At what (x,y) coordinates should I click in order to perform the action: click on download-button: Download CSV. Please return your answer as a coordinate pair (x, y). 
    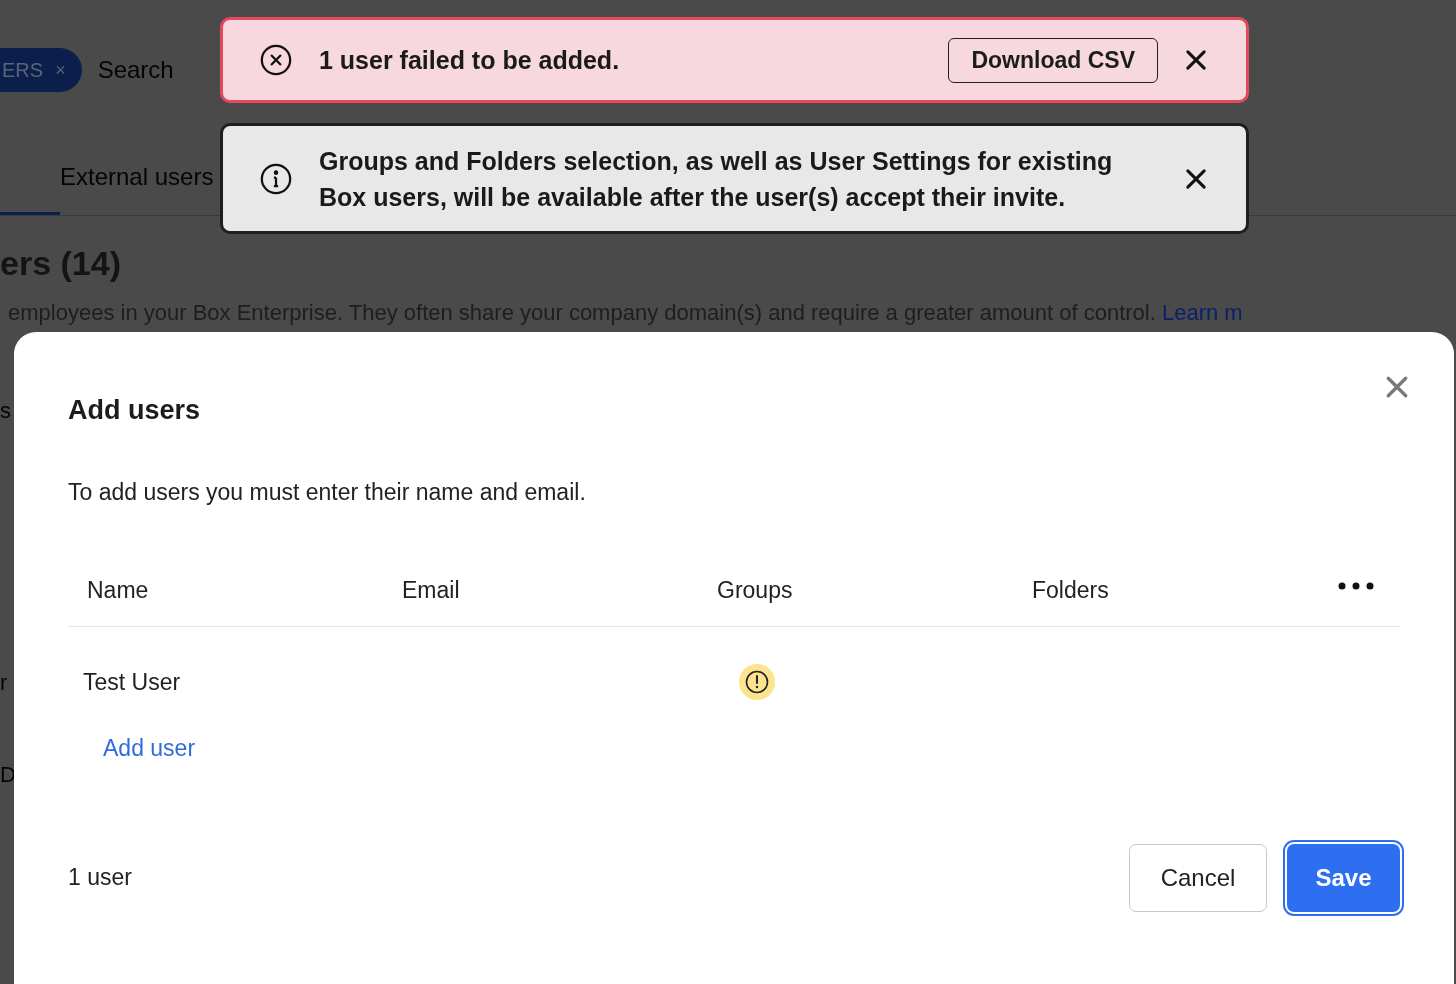
    Looking at the image, I should click on (1053, 60).